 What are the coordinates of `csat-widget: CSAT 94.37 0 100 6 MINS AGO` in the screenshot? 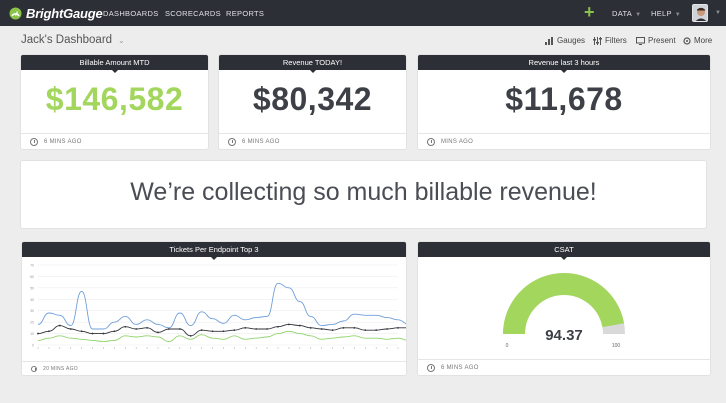 It's located at (564, 308).